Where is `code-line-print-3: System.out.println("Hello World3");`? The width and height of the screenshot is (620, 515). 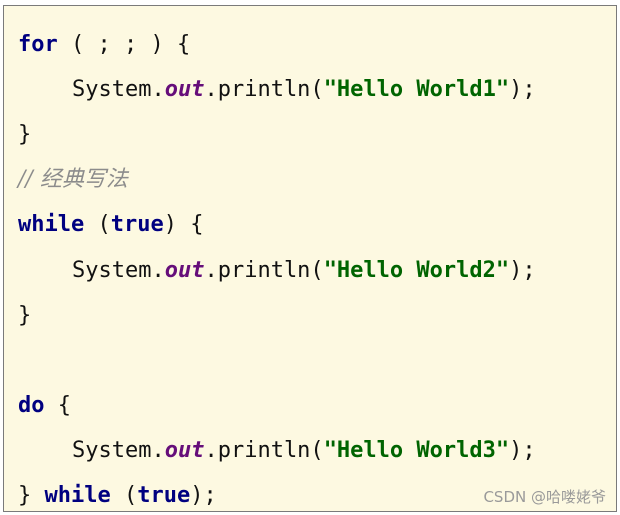 code-line-print-3: System.out.println("Hello World3"); is located at coordinates (277, 451).